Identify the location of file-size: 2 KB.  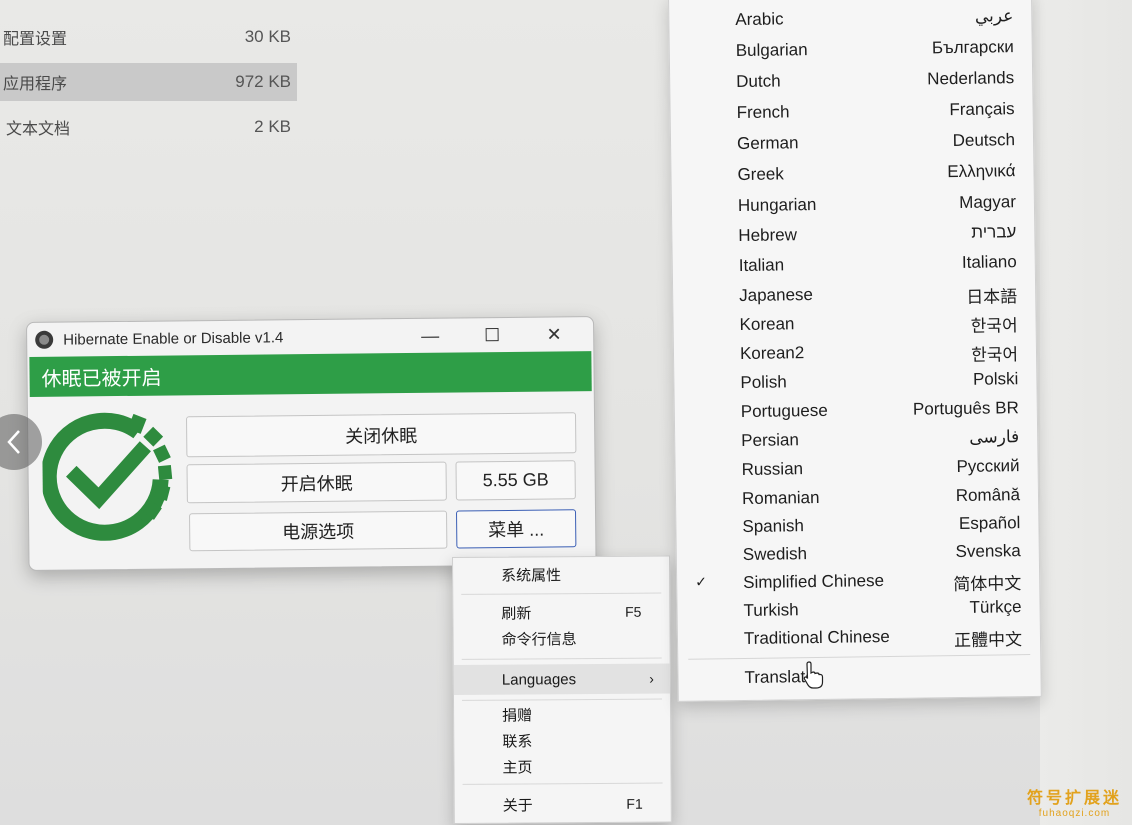
(272, 126).